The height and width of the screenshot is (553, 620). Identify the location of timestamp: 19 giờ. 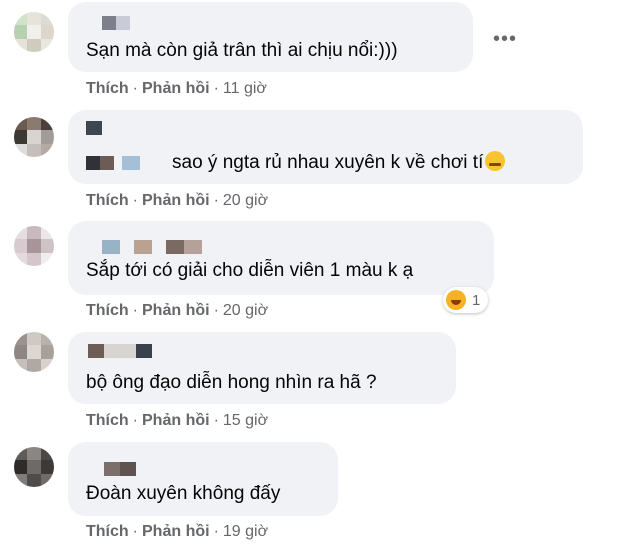
(245, 531).